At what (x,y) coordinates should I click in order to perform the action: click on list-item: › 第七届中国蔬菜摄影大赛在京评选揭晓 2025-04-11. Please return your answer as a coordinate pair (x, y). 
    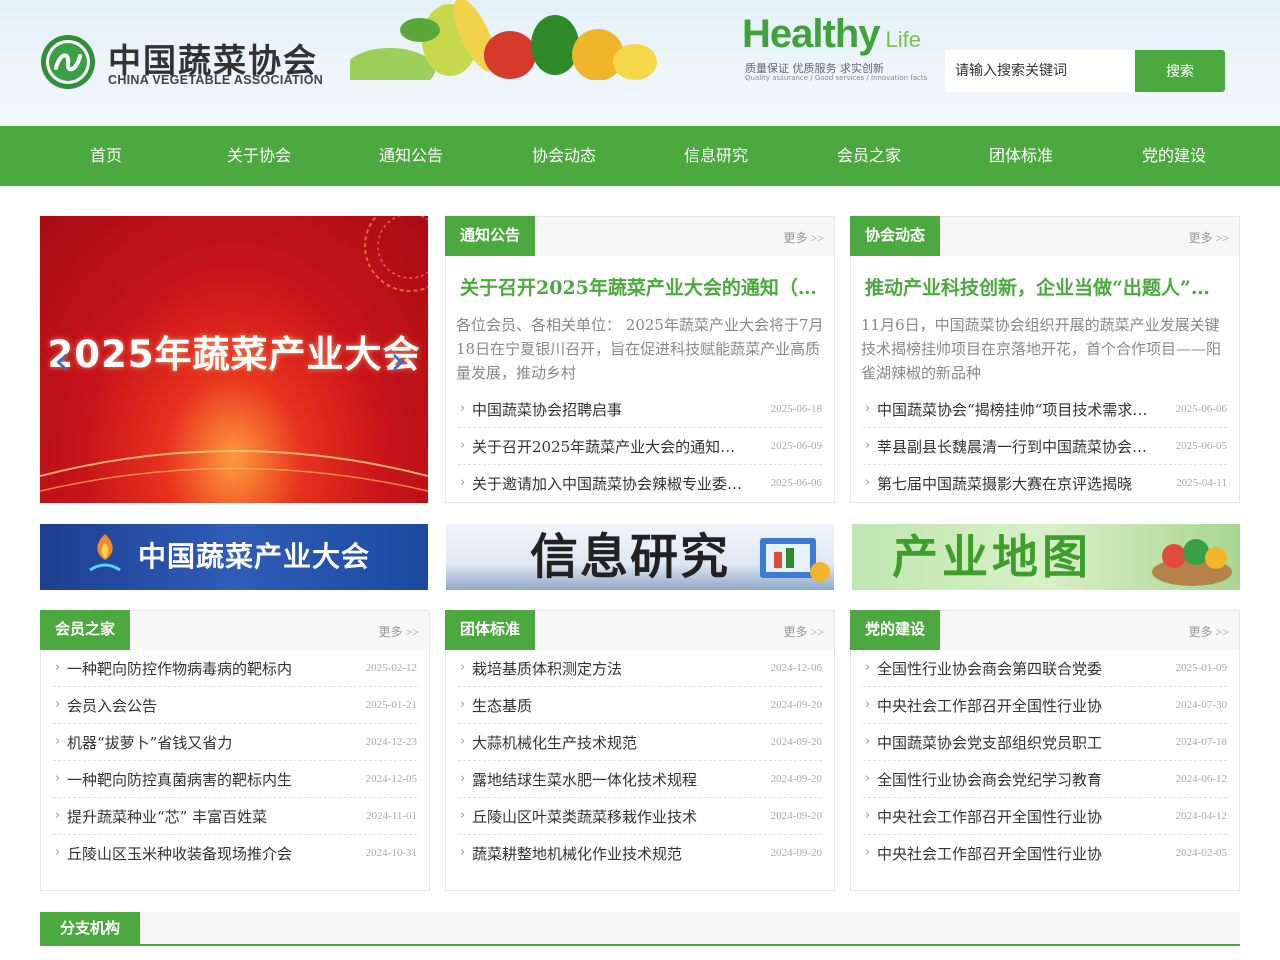
    Looking at the image, I should click on (1045, 483).